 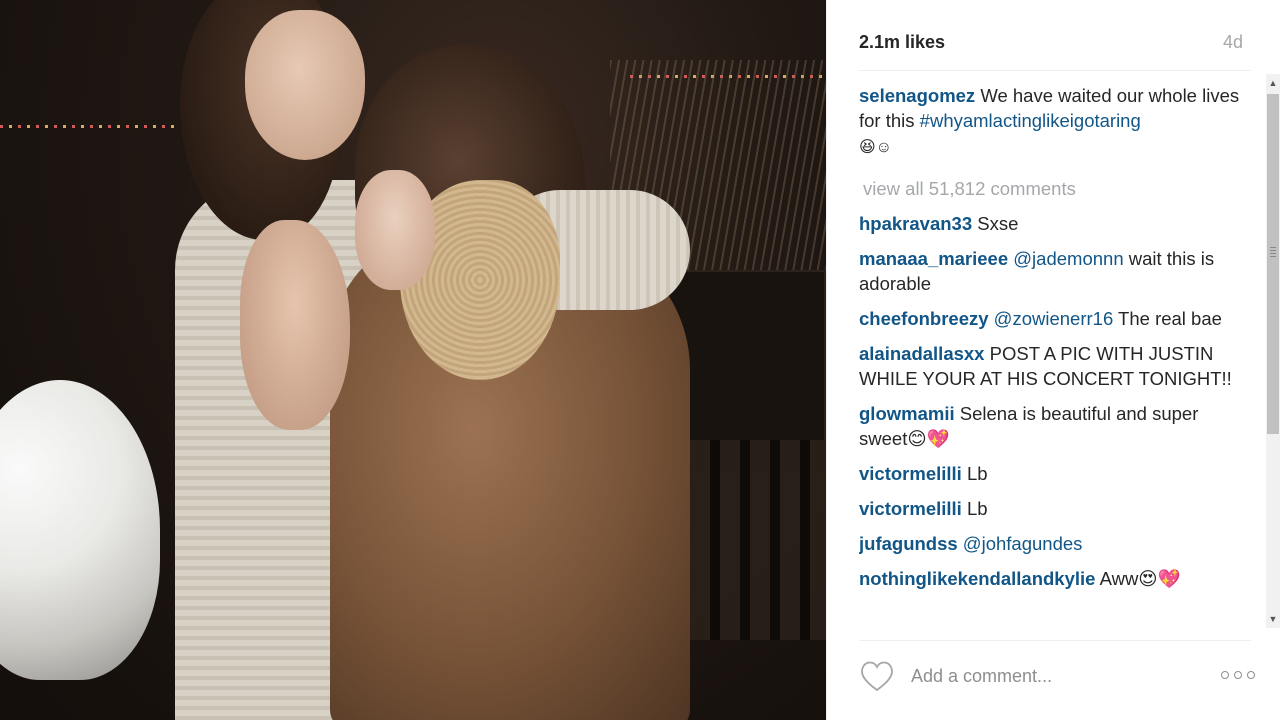 What do you see at coordinates (917, 95) in the screenshot?
I see `caption-username: selenagomez` at bounding box center [917, 95].